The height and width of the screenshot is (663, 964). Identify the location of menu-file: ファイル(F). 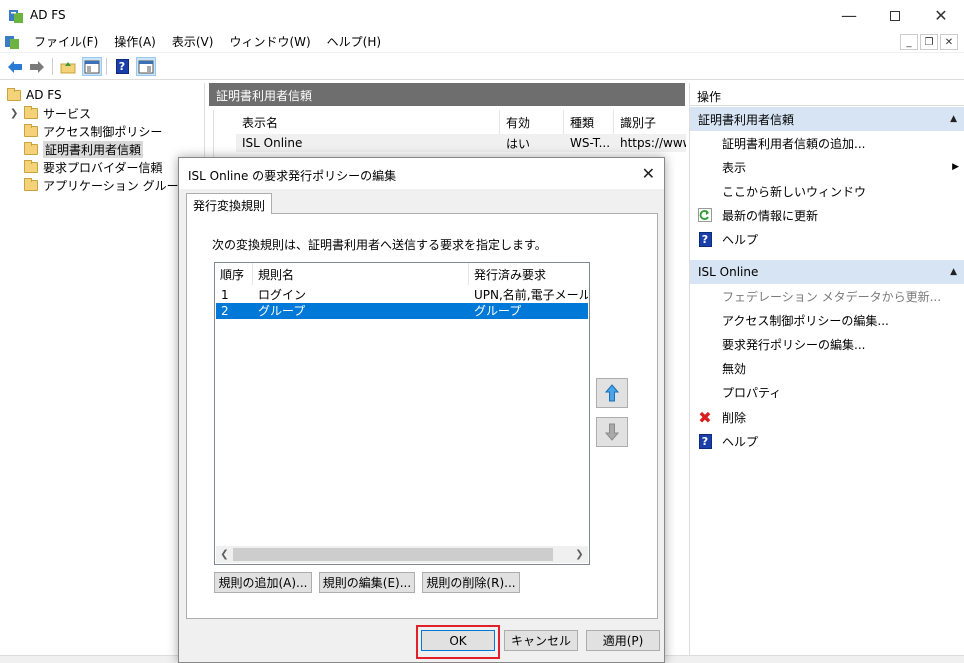
(66, 42).